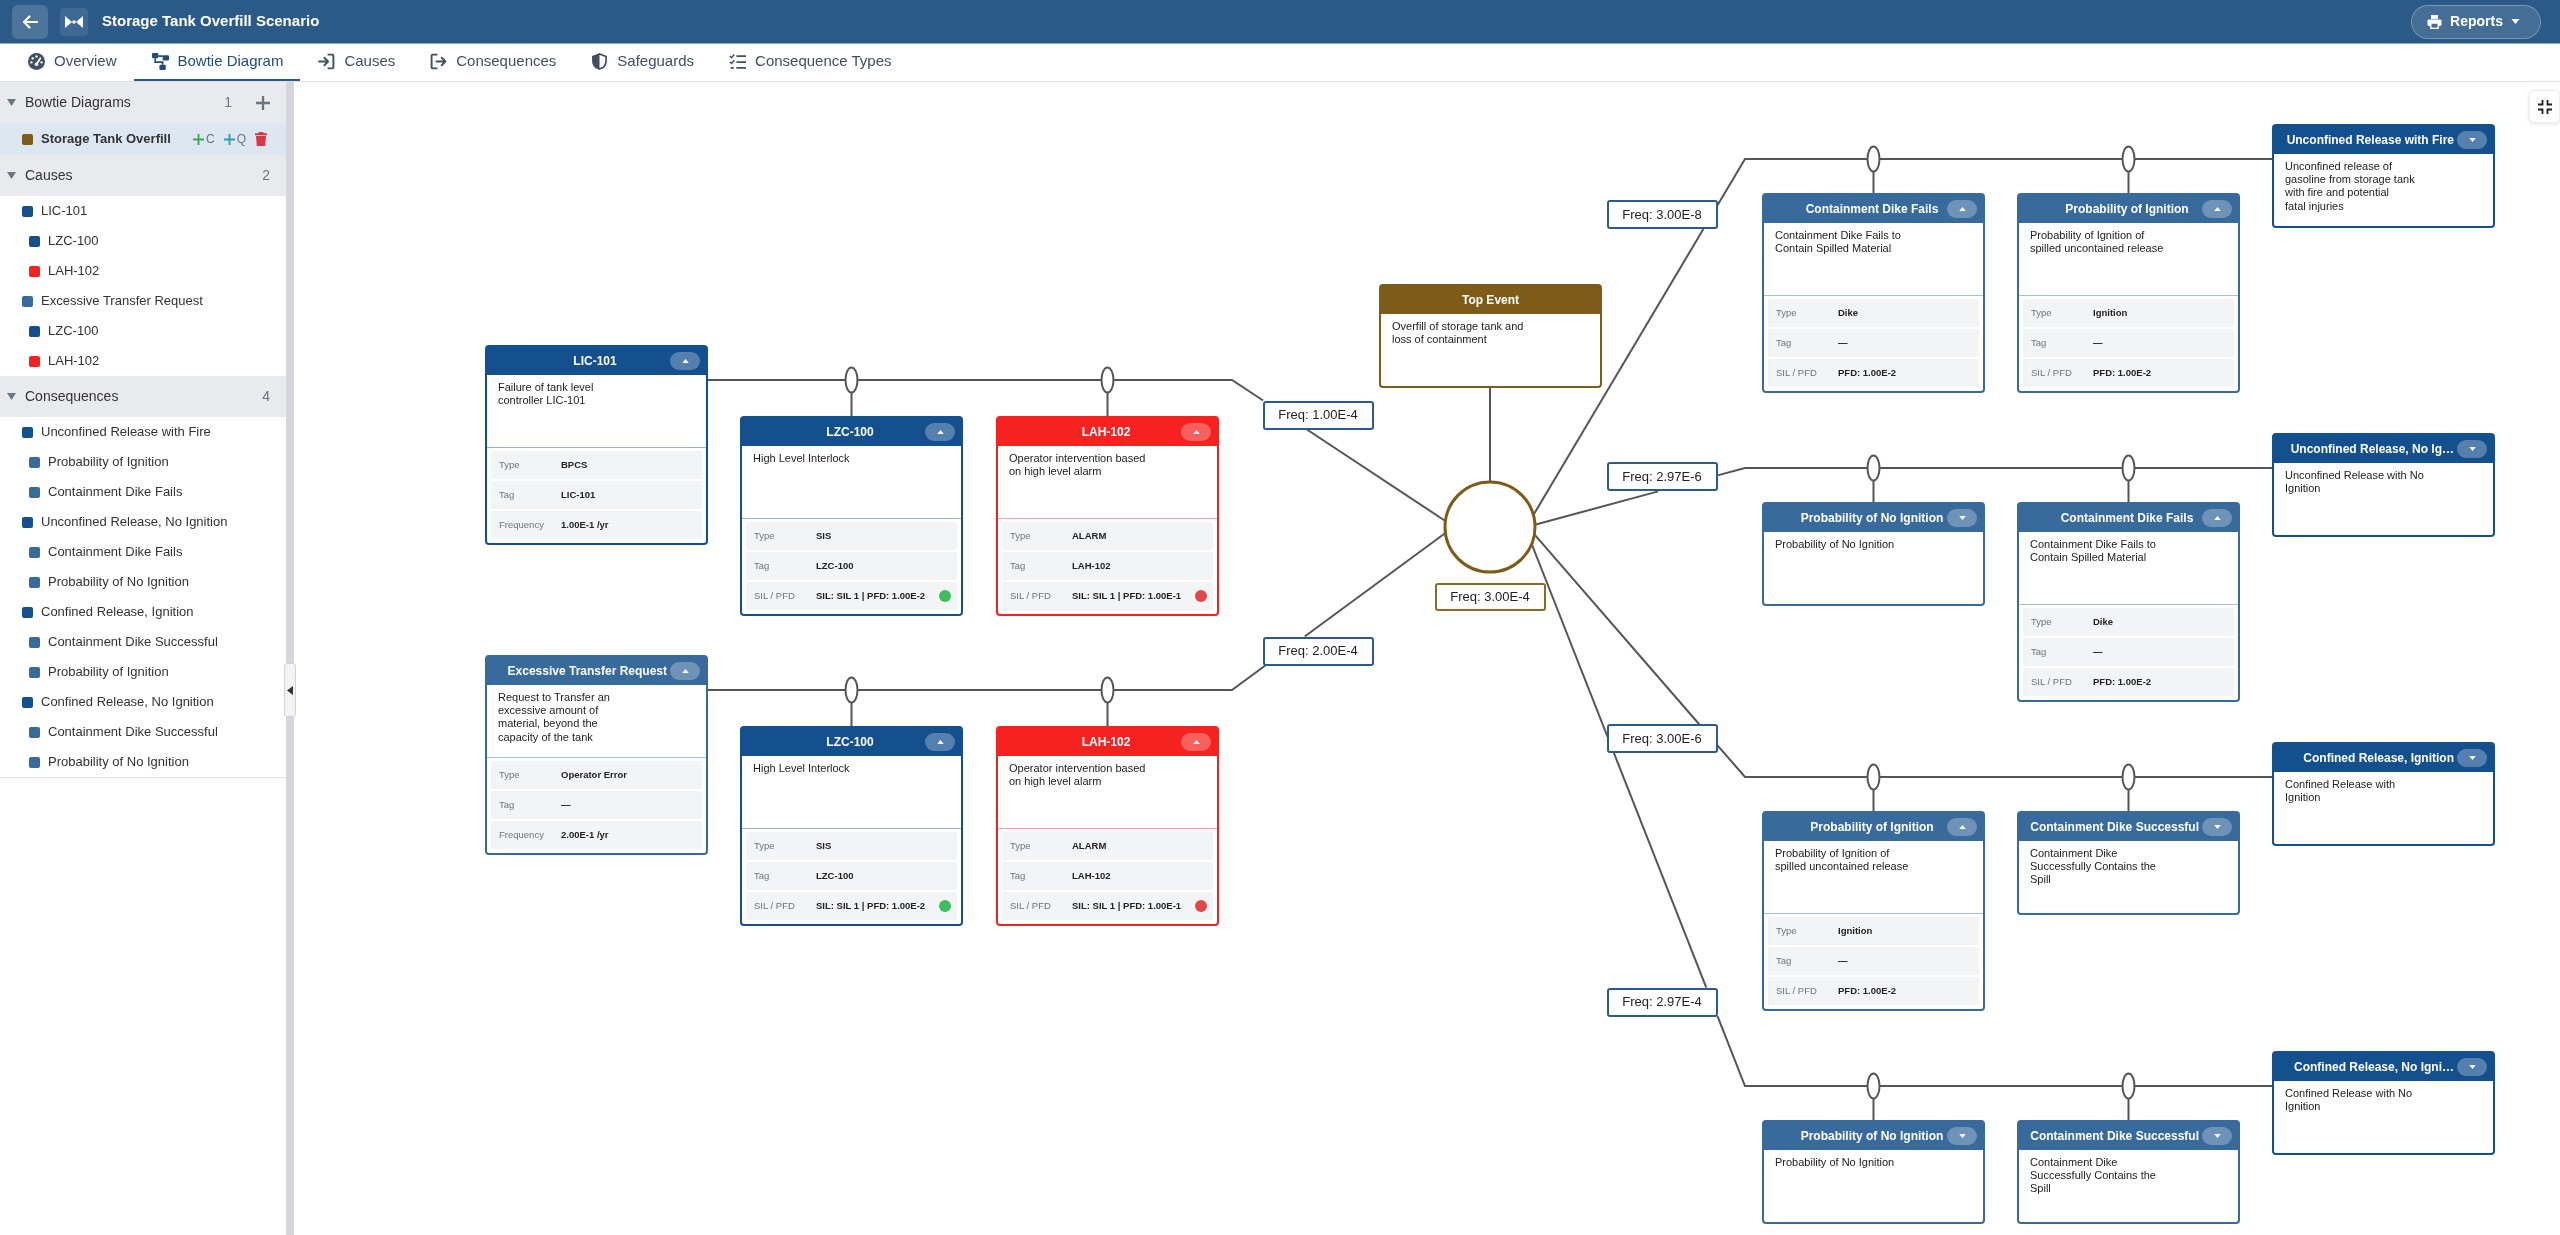 This screenshot has width=2560, height=1235. Describe the element at coordinates (1843, 960) in the screenshot. I see `detail-value: —` at that location.